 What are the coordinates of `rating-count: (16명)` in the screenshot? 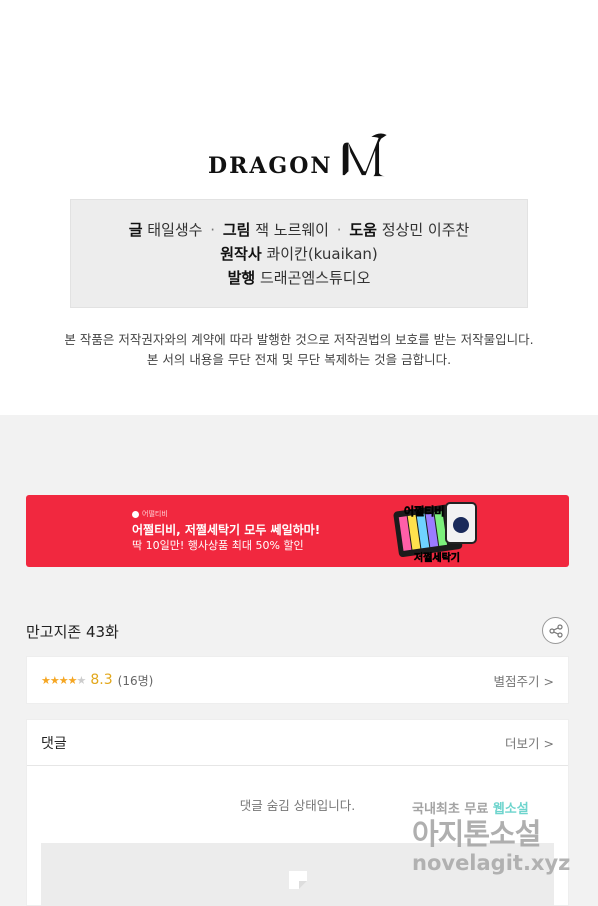 It's located at (135, 680).